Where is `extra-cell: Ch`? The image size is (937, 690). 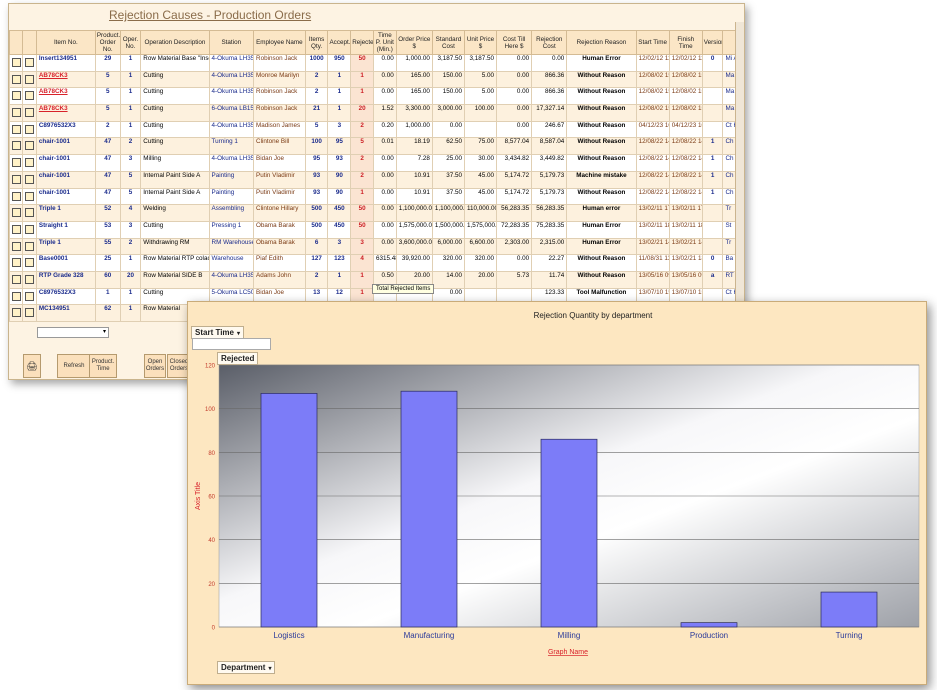
extra-cell: Ch is located at coordinates (729, 196).